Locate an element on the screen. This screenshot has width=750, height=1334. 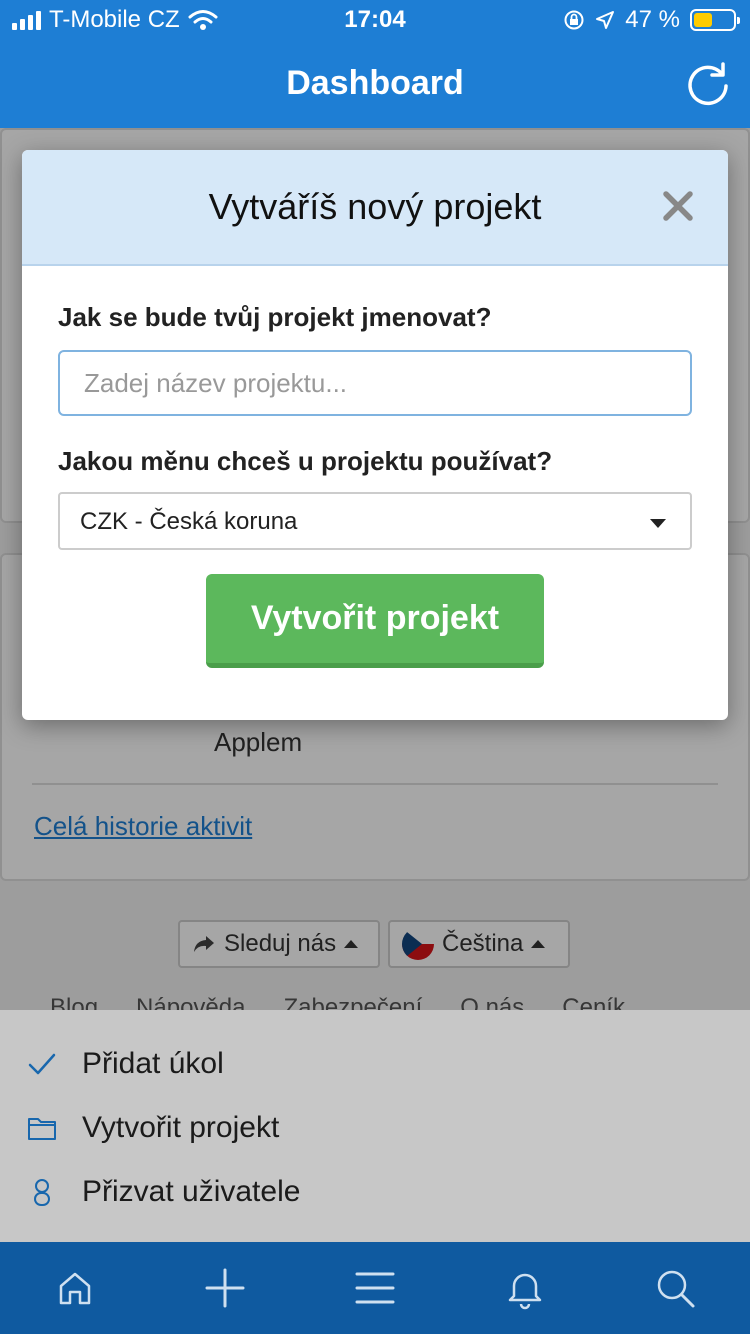
battery-level is located at coordinates (703, 20).